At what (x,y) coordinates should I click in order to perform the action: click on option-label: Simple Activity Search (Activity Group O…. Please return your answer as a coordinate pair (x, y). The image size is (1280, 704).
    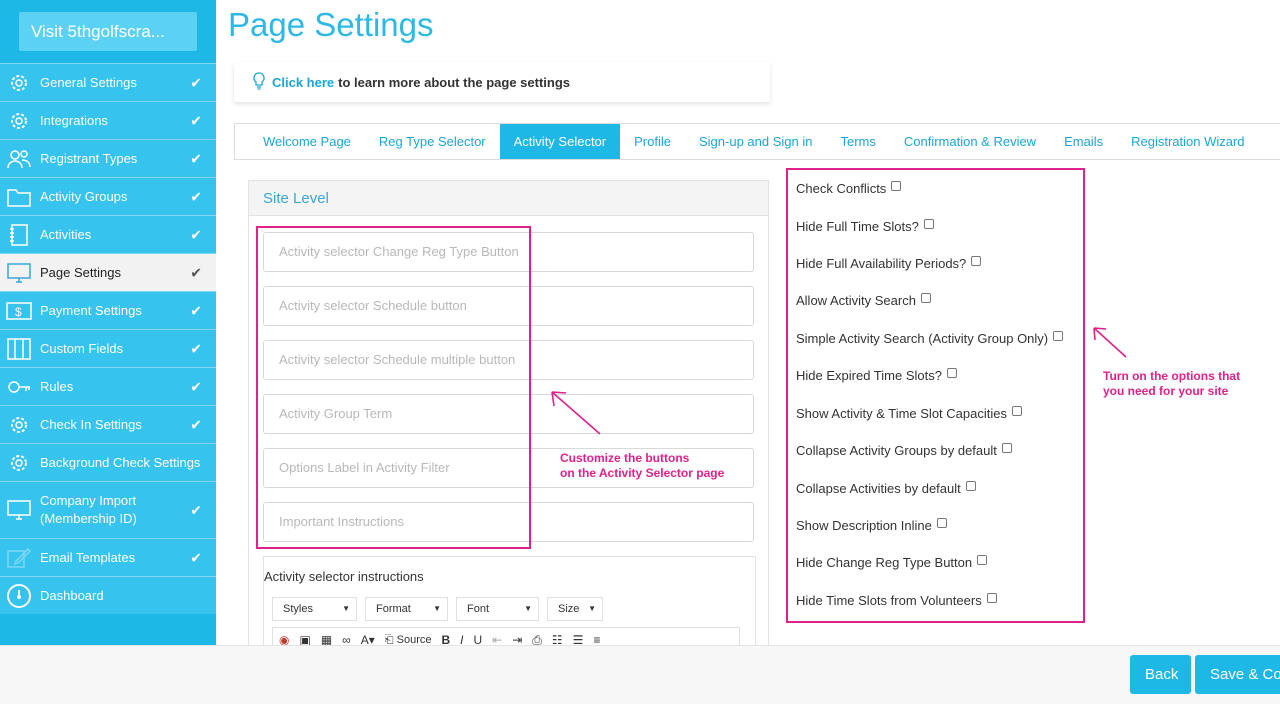
    Looking at the image, I should click on (922, 338).